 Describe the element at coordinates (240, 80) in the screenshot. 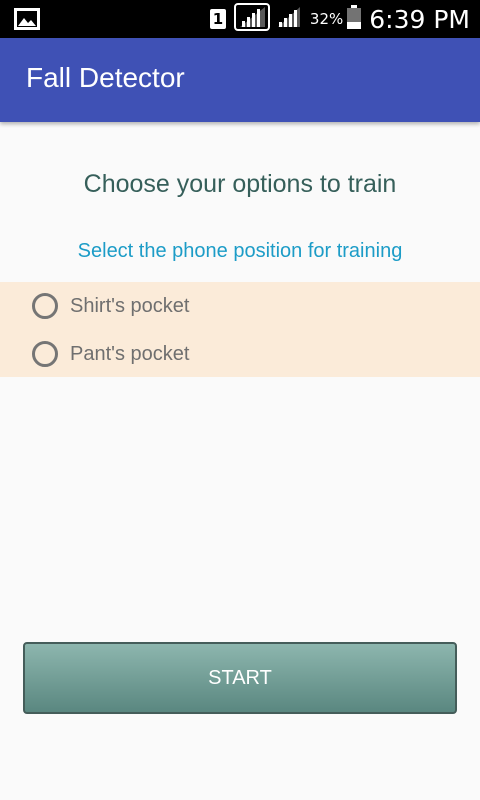

I see `app-bar: Fall Detector` at that location.